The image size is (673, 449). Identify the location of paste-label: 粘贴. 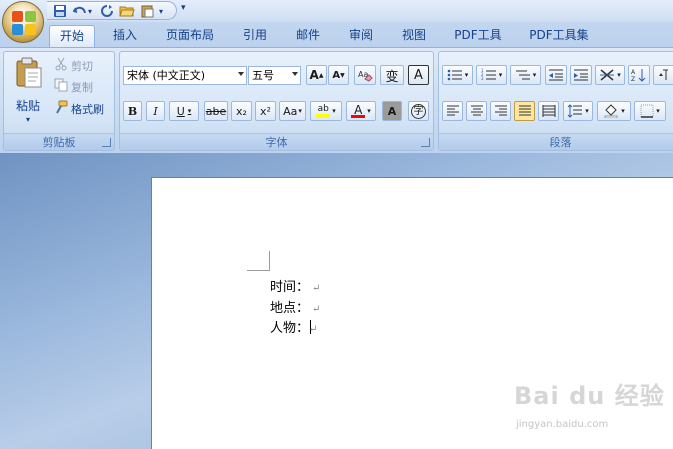
(28, 106).